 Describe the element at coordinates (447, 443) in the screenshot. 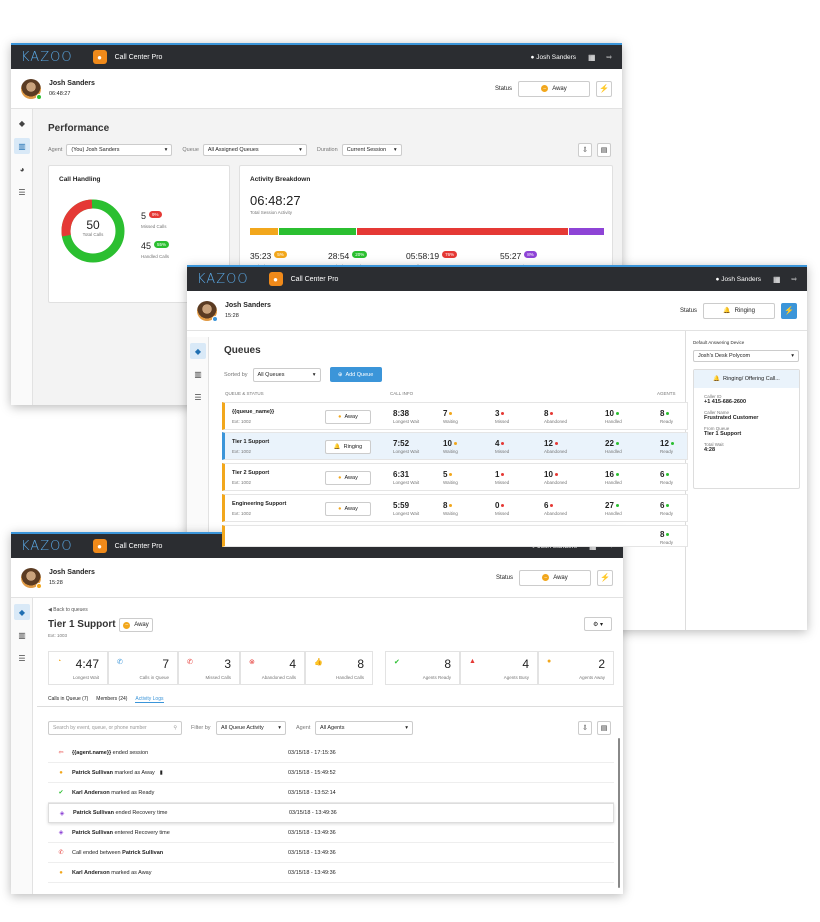

I see `queue-stat-value: 10` at that location.